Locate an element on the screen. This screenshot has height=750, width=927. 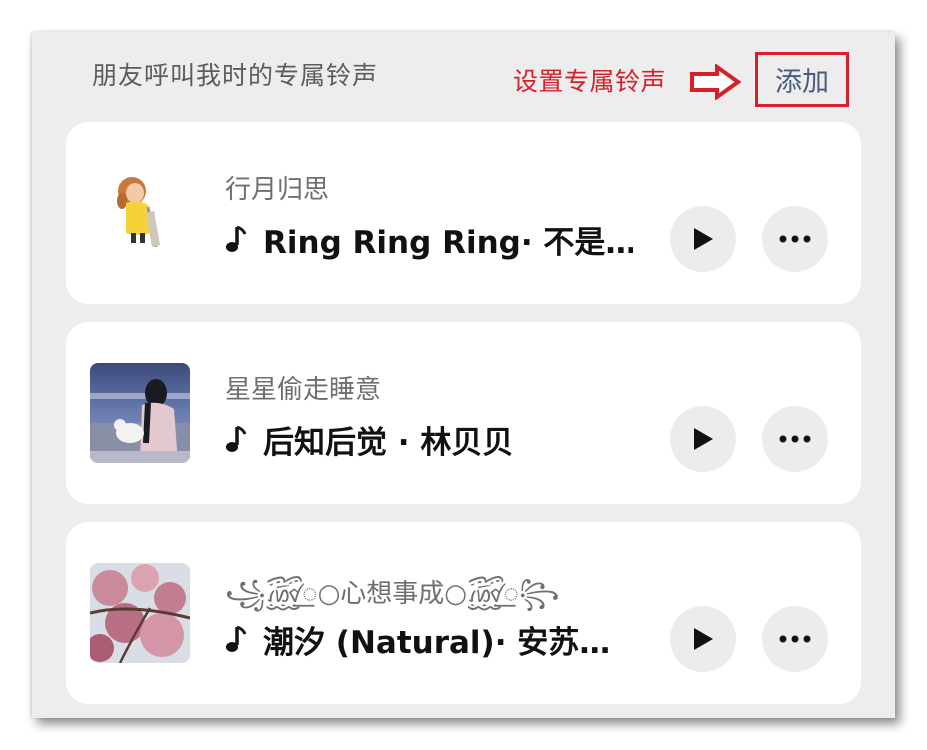
add-highlight-box: 添加 is located at coordinates (802, 79).